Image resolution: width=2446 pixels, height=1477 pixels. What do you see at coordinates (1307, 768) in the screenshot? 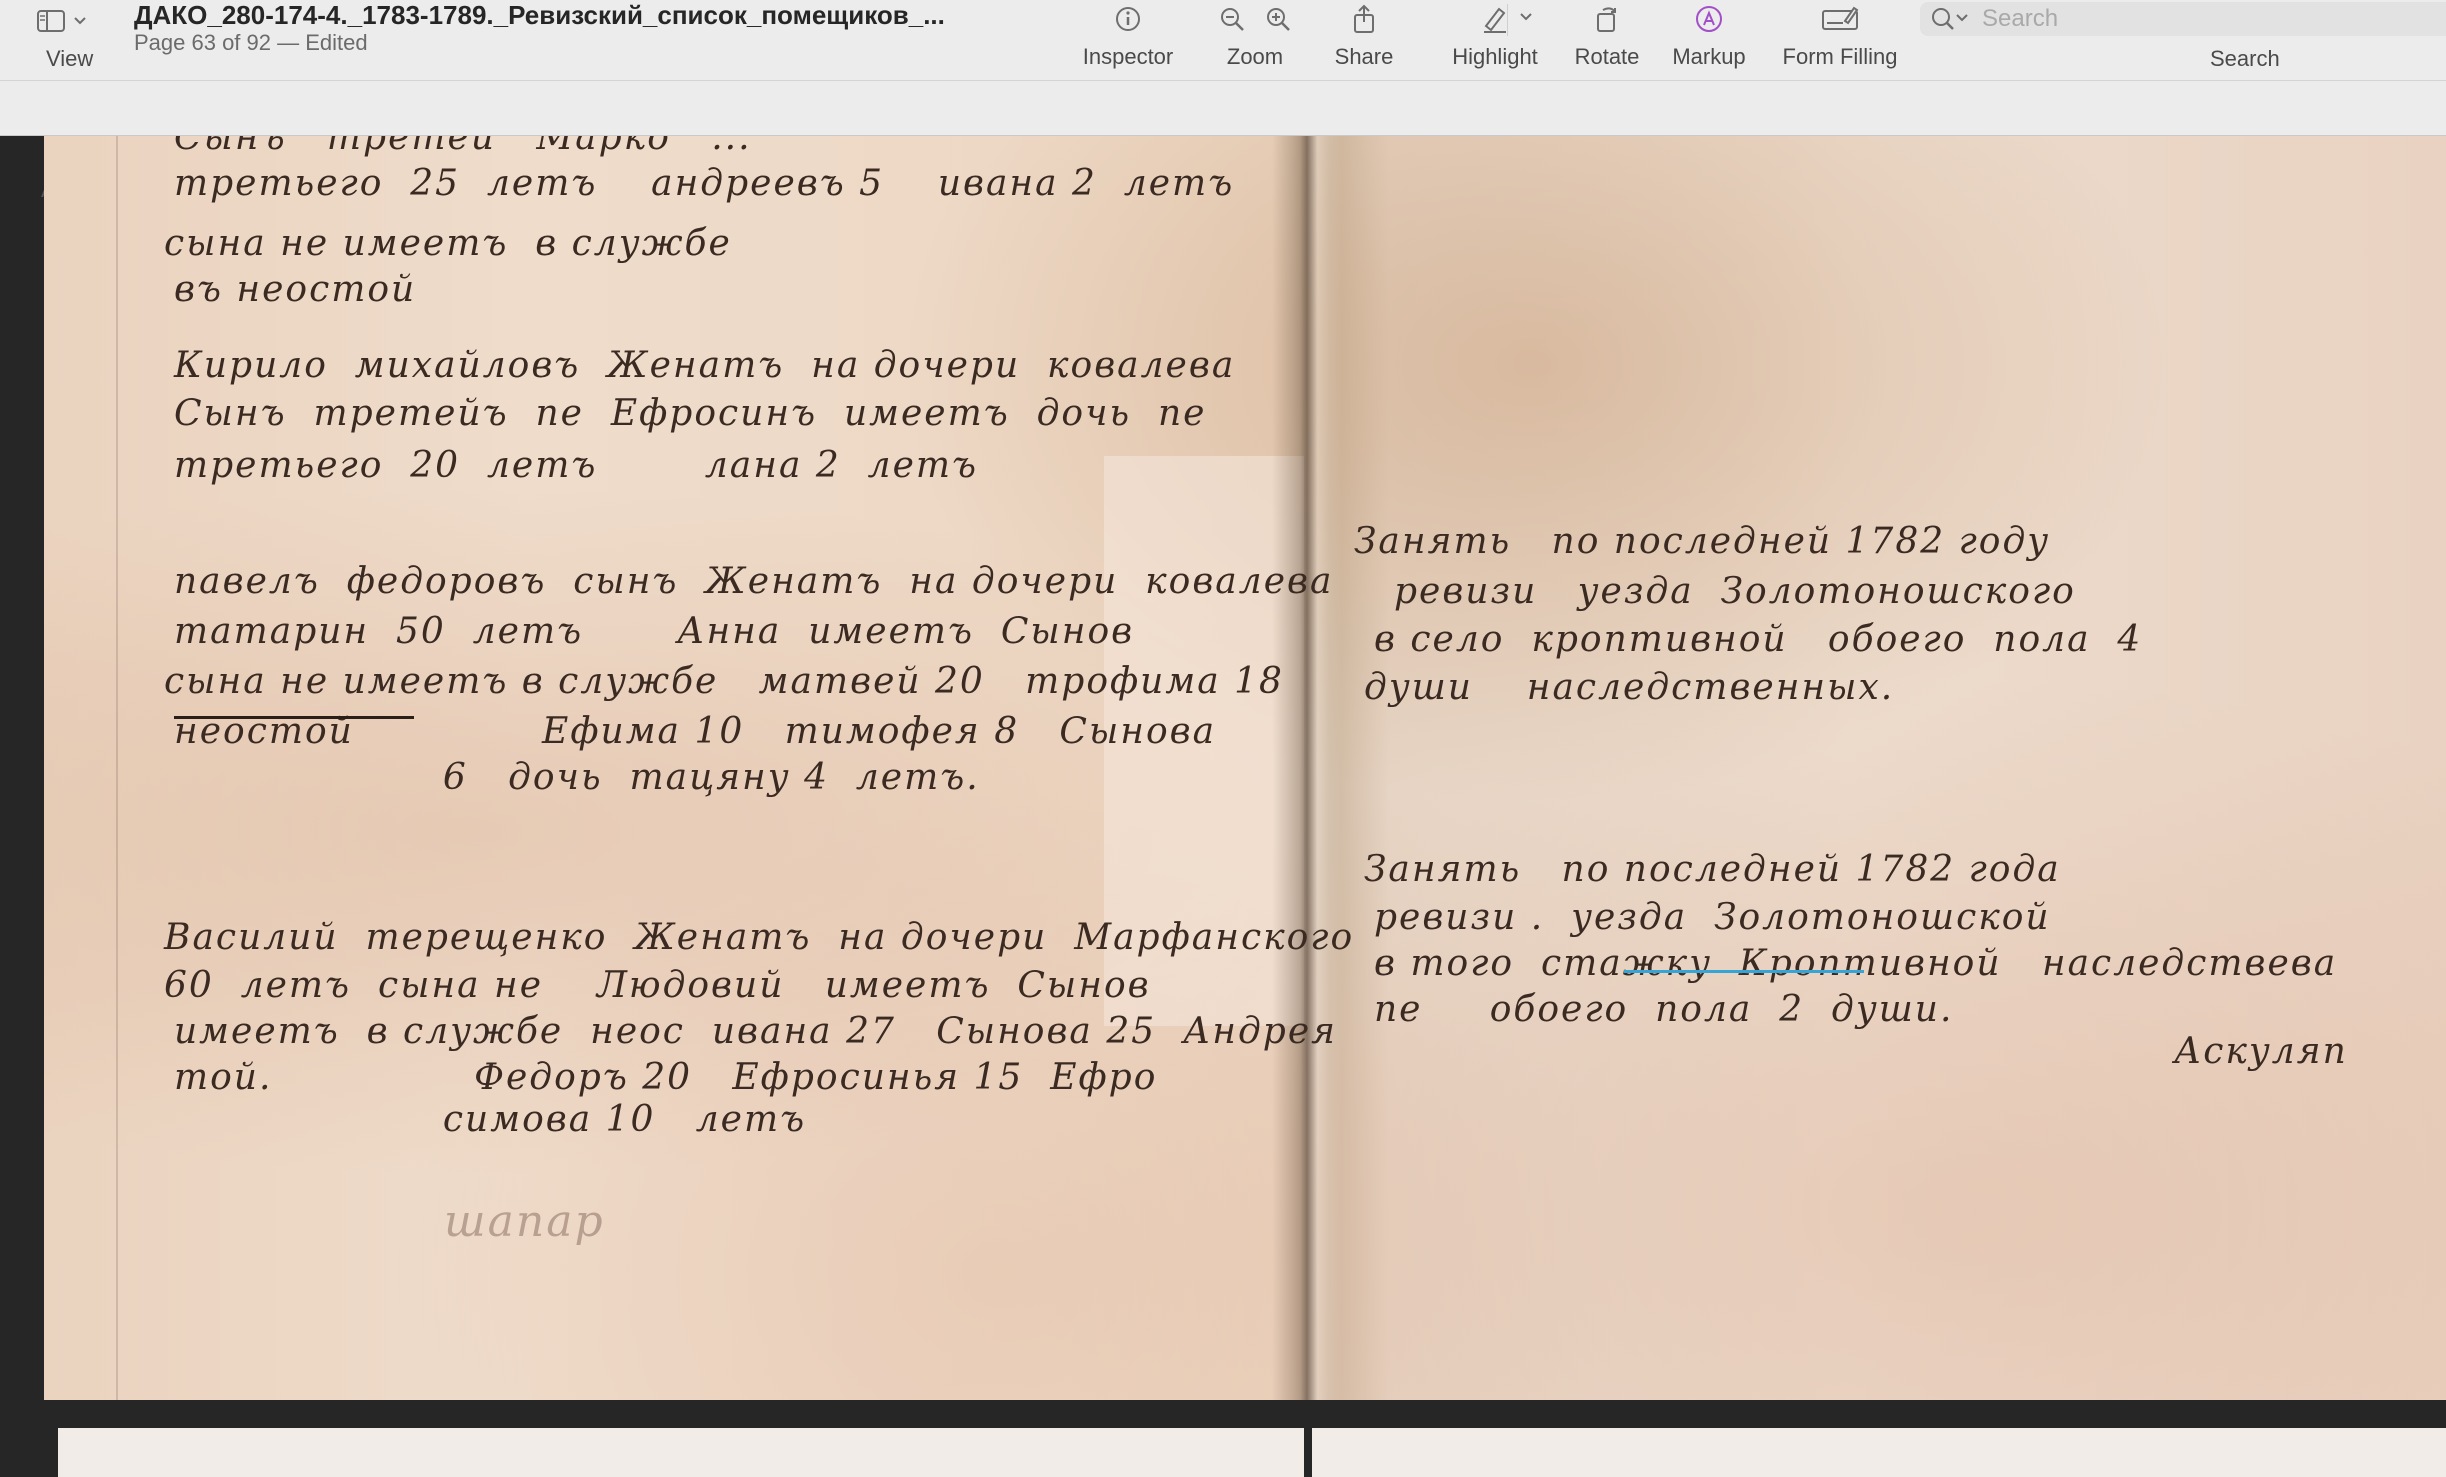
I see `page-fold` at bounding box center [1307, 768].